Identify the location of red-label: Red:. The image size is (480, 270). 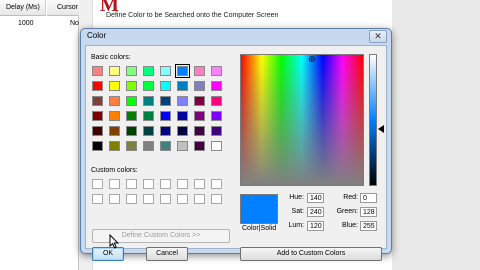
(350, 197).